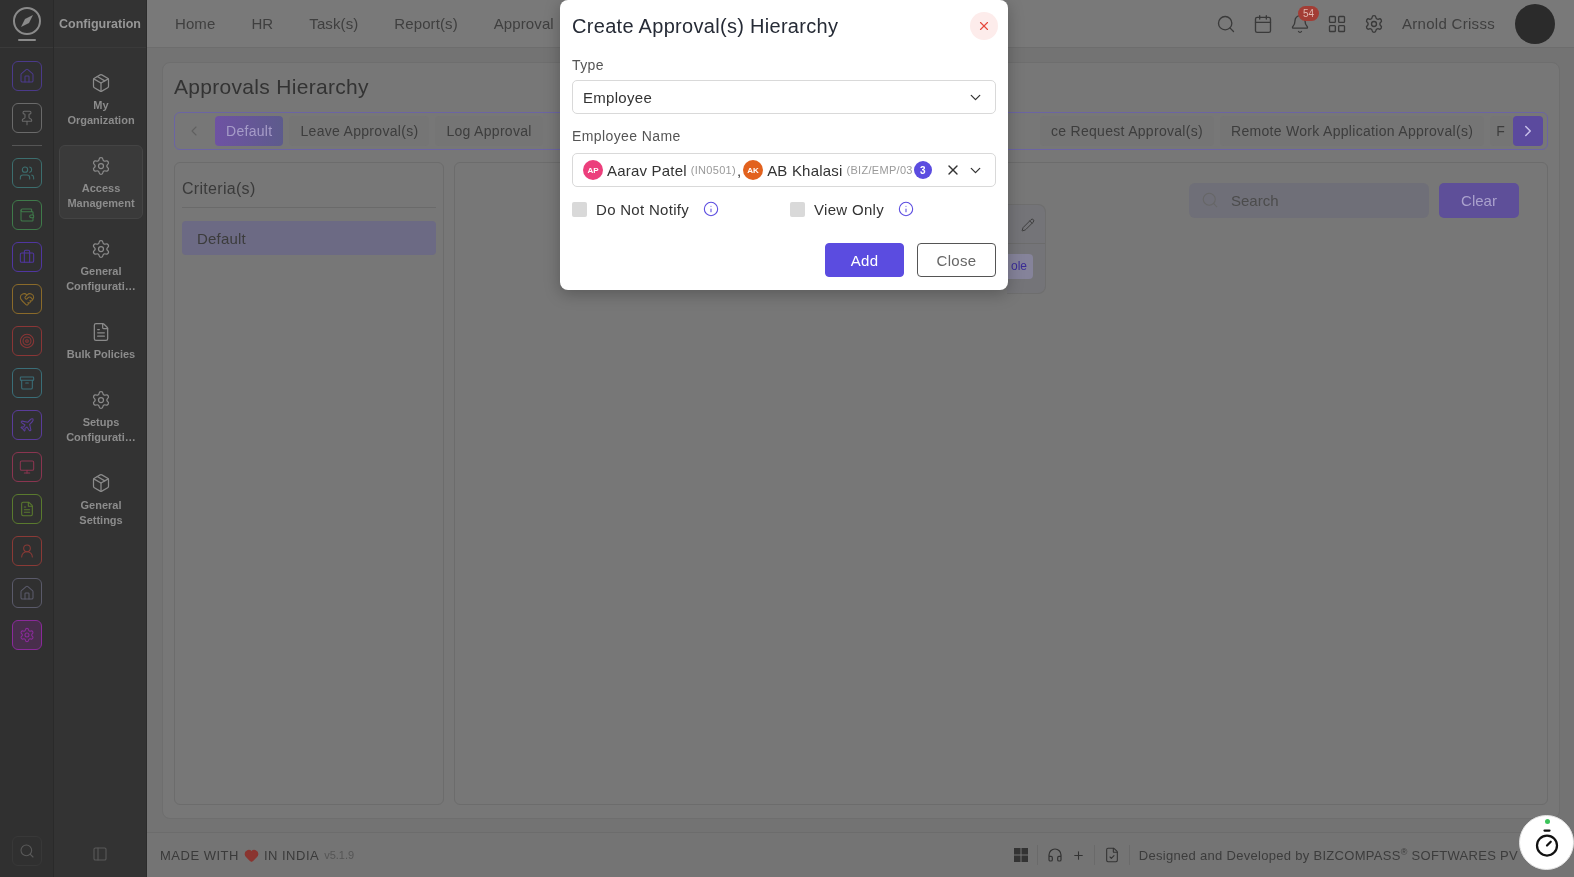  I want to click on employee-code: (BIZ/EMP/03, so click(879, 170).